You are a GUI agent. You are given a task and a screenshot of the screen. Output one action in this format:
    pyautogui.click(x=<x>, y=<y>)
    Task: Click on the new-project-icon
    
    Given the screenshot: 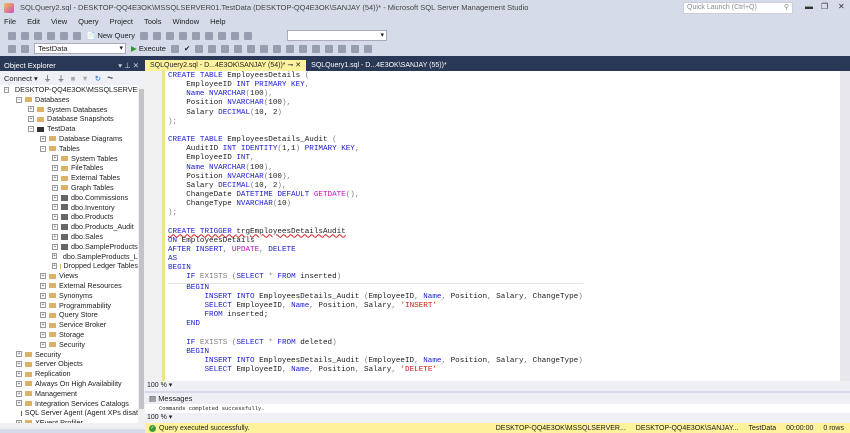 What is the action you would take?
    pyautogui.click(x=38, y=35)
    